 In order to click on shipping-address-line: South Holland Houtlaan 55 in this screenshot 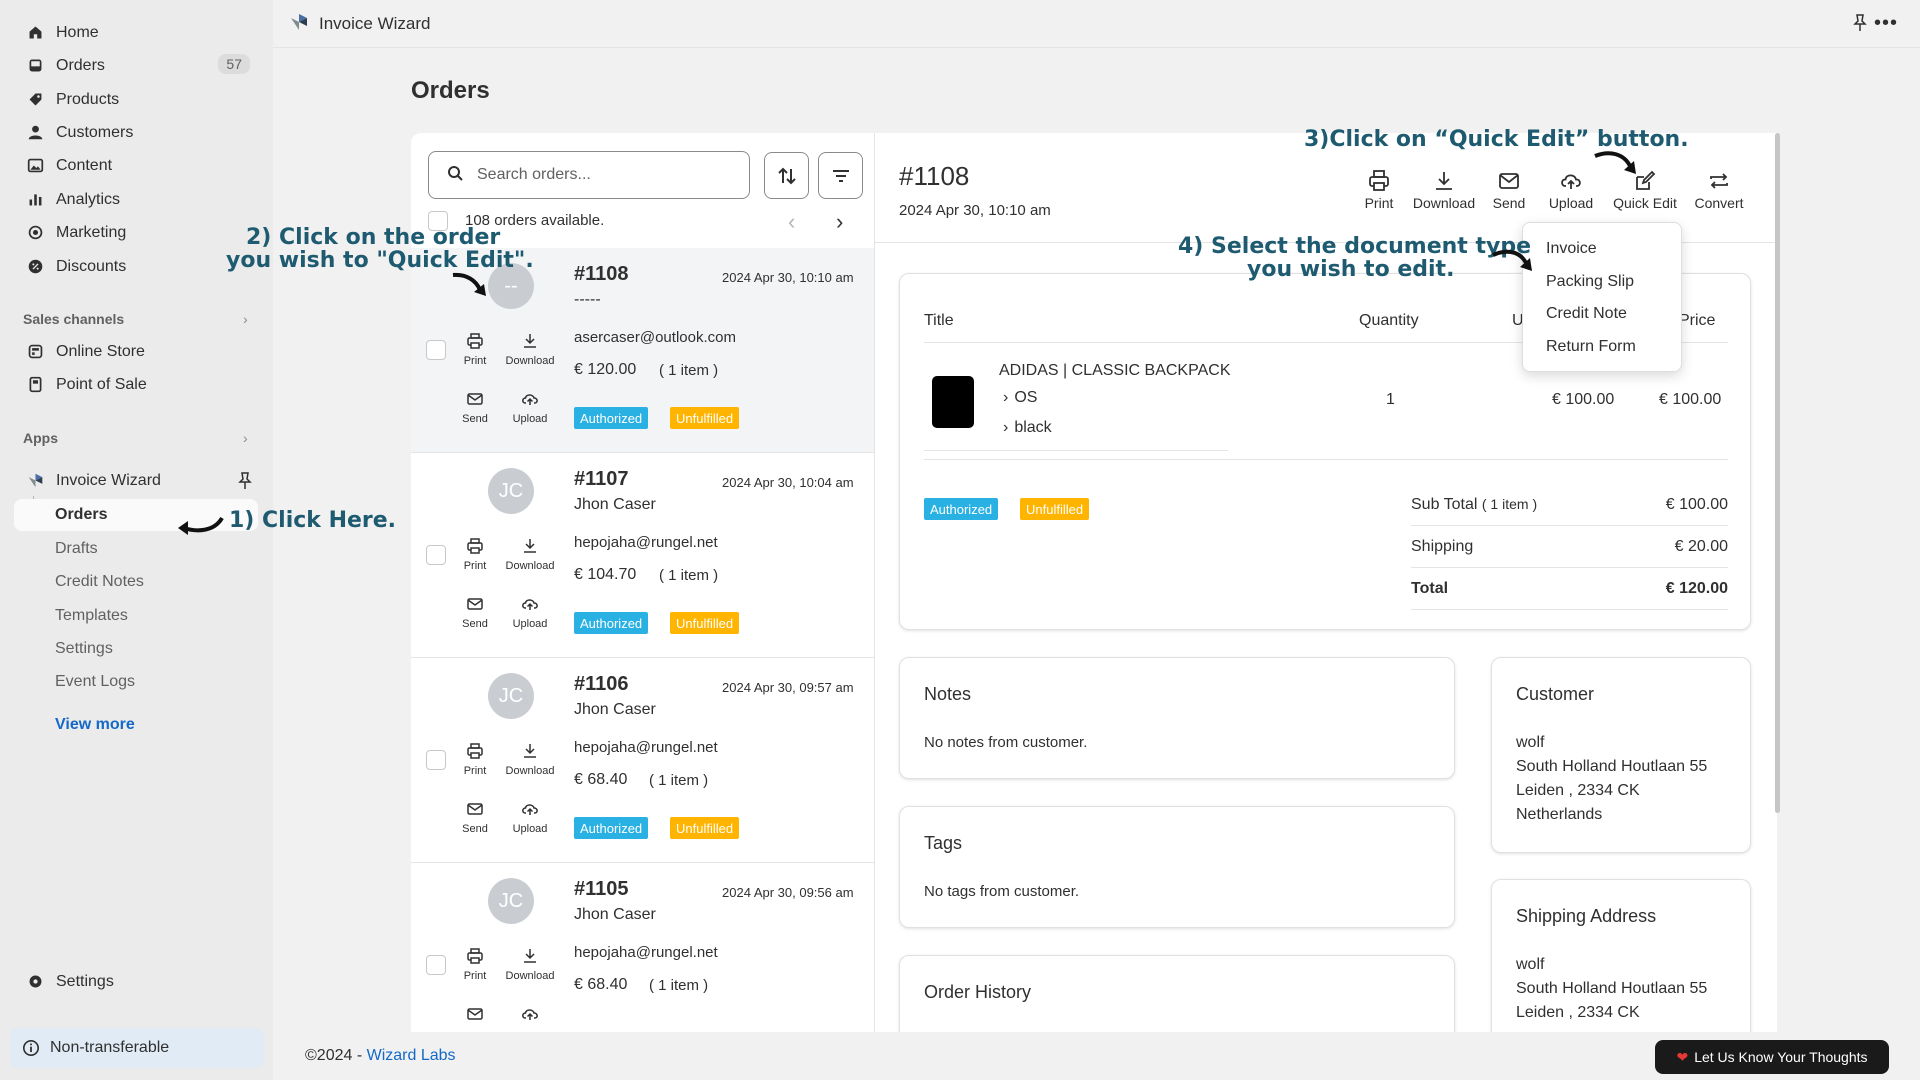, I will do `click(1612, 988)`.